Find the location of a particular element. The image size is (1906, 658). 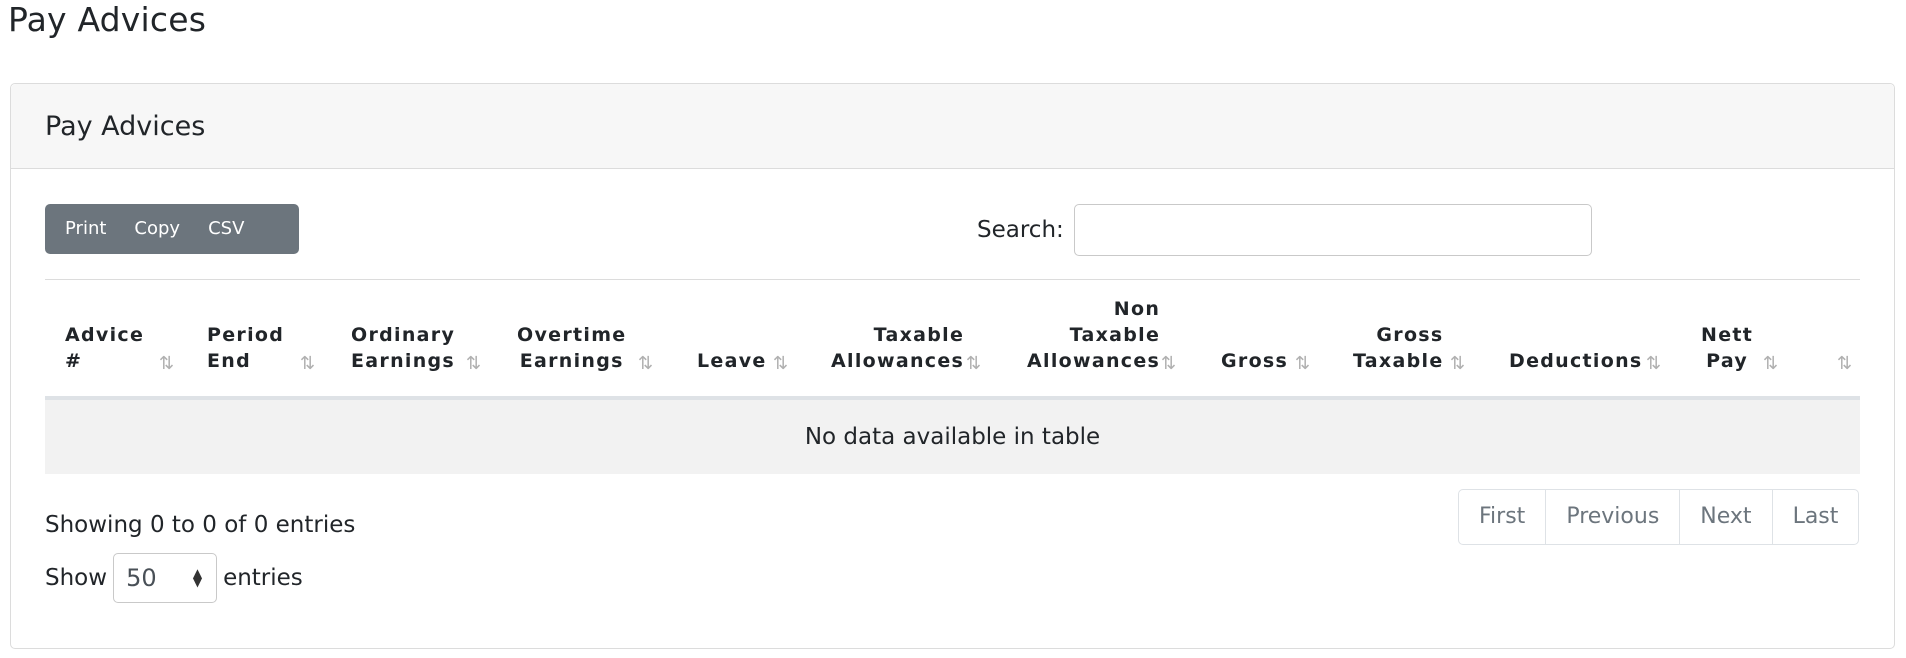

print-button: Print is located at coordinates (85, 229).